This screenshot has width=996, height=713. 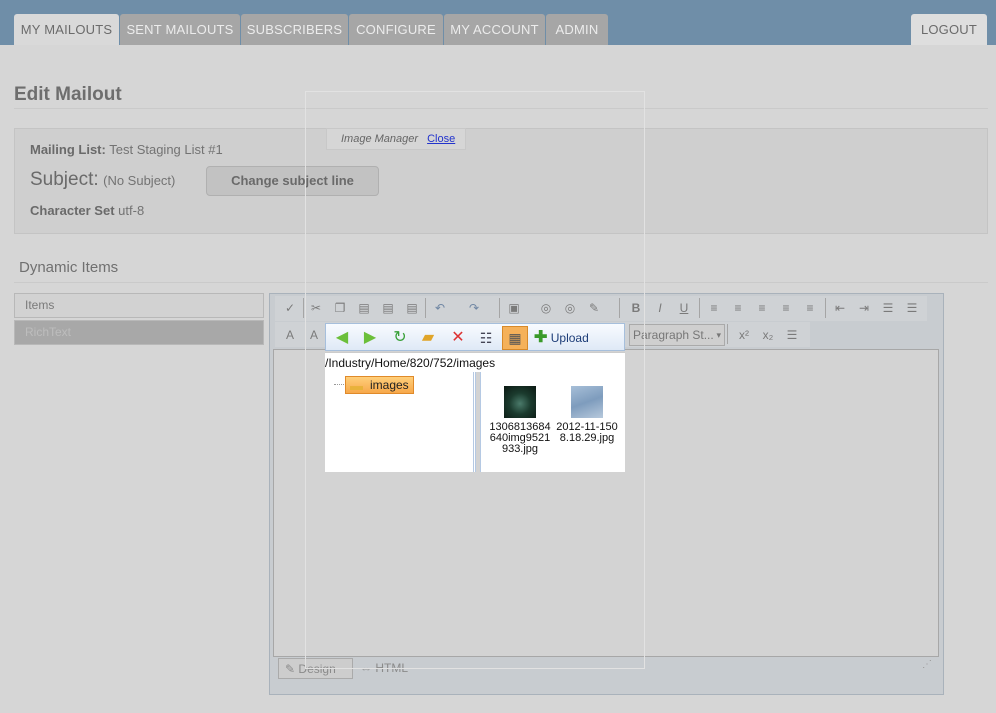 What do you see at coordinates (72, 210) in the screenshot?
I see `charset-label: Character Set` at bounding box center [72, 210].